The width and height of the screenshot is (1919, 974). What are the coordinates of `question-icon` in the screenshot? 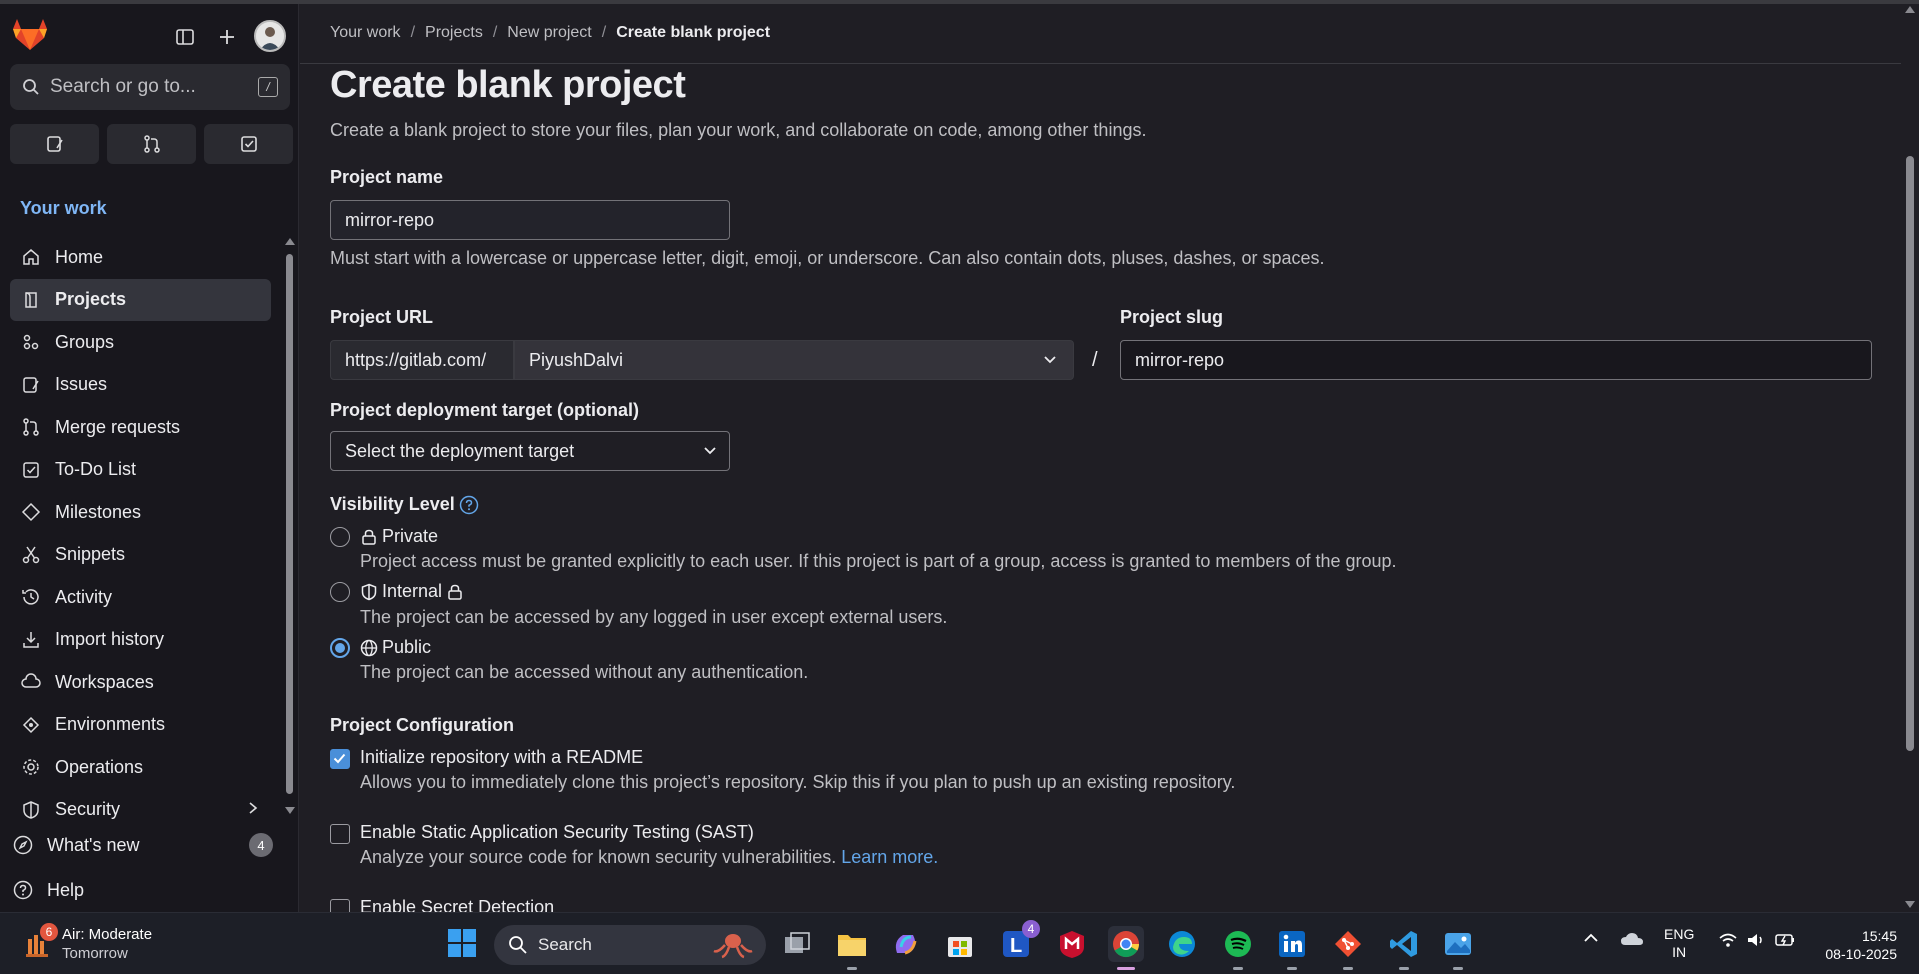 It's located at (469, 505).